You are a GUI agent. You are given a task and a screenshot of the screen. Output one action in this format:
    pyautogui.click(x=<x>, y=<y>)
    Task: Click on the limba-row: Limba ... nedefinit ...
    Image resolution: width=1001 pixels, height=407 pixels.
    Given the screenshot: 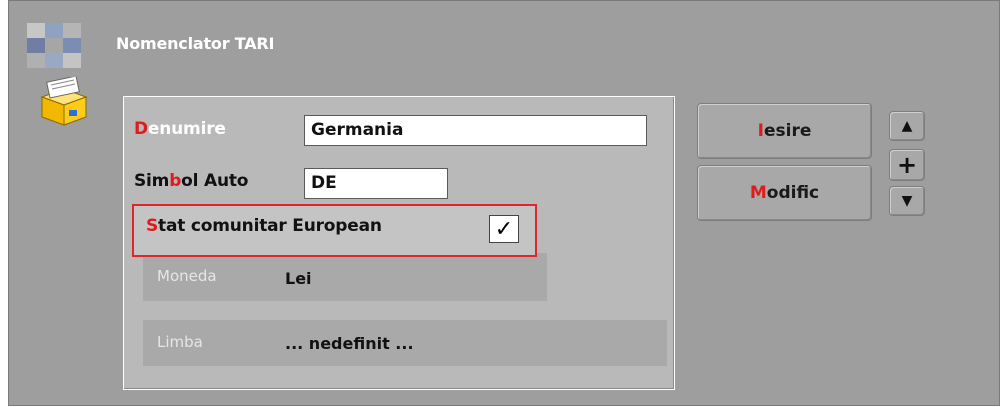 What is the action you would take?
    pyautogui.click(x=405, y=343)
    